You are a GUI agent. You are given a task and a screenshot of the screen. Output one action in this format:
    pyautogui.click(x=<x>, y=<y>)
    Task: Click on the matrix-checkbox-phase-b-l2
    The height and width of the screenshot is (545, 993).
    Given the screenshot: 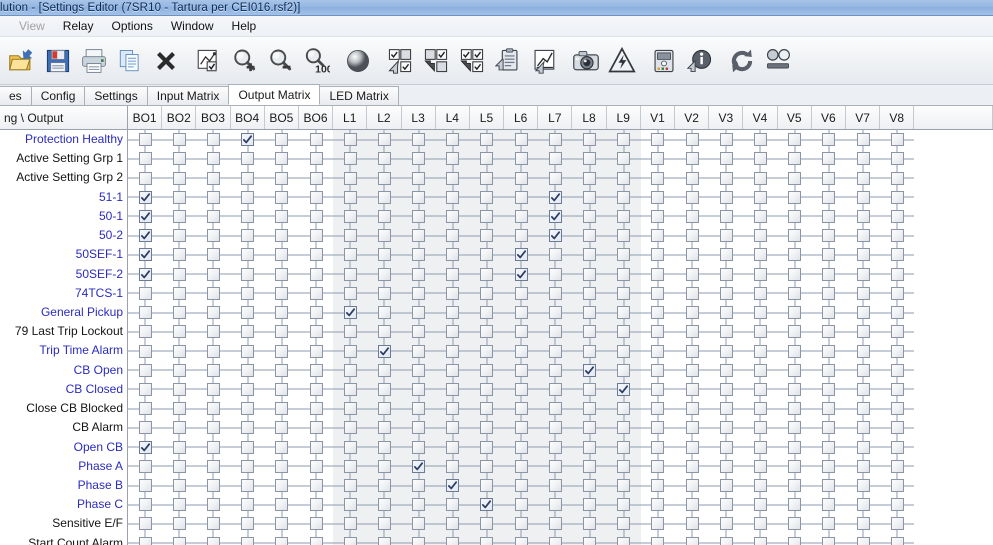 What is the action you would take?
    pyautogui.click(x=384, y=486)
    